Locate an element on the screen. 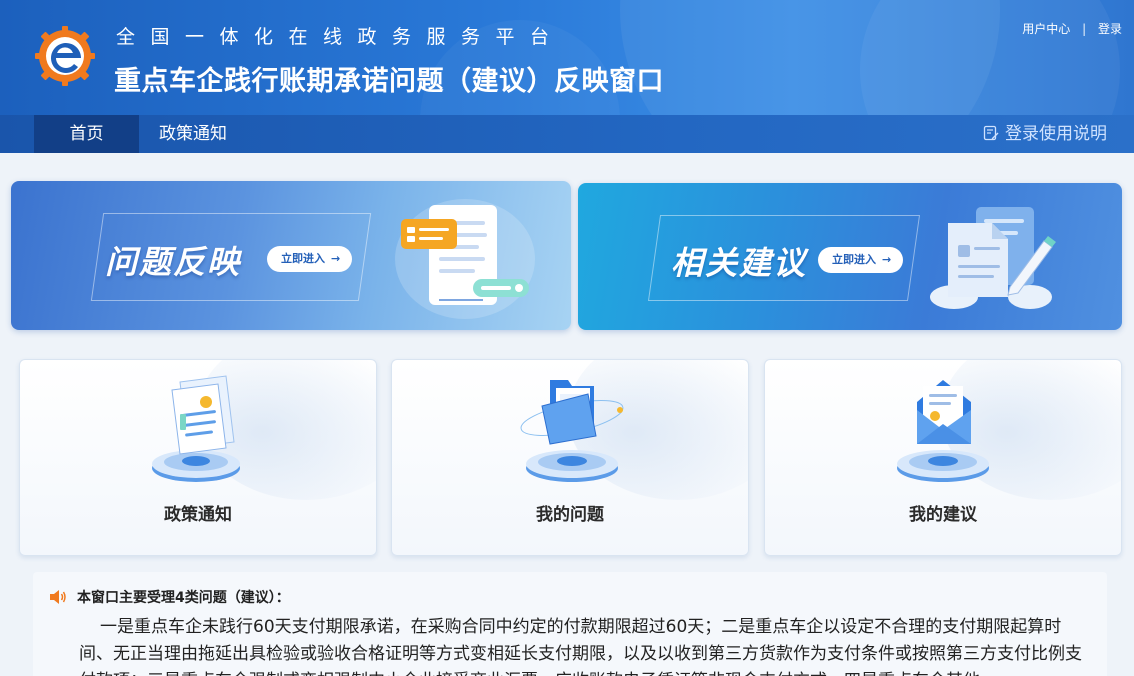 The width and height of the screenshot is (1134, 676). main-nav: 首页 政策通知 登录使用说明 is located at coordinates (567, 134).